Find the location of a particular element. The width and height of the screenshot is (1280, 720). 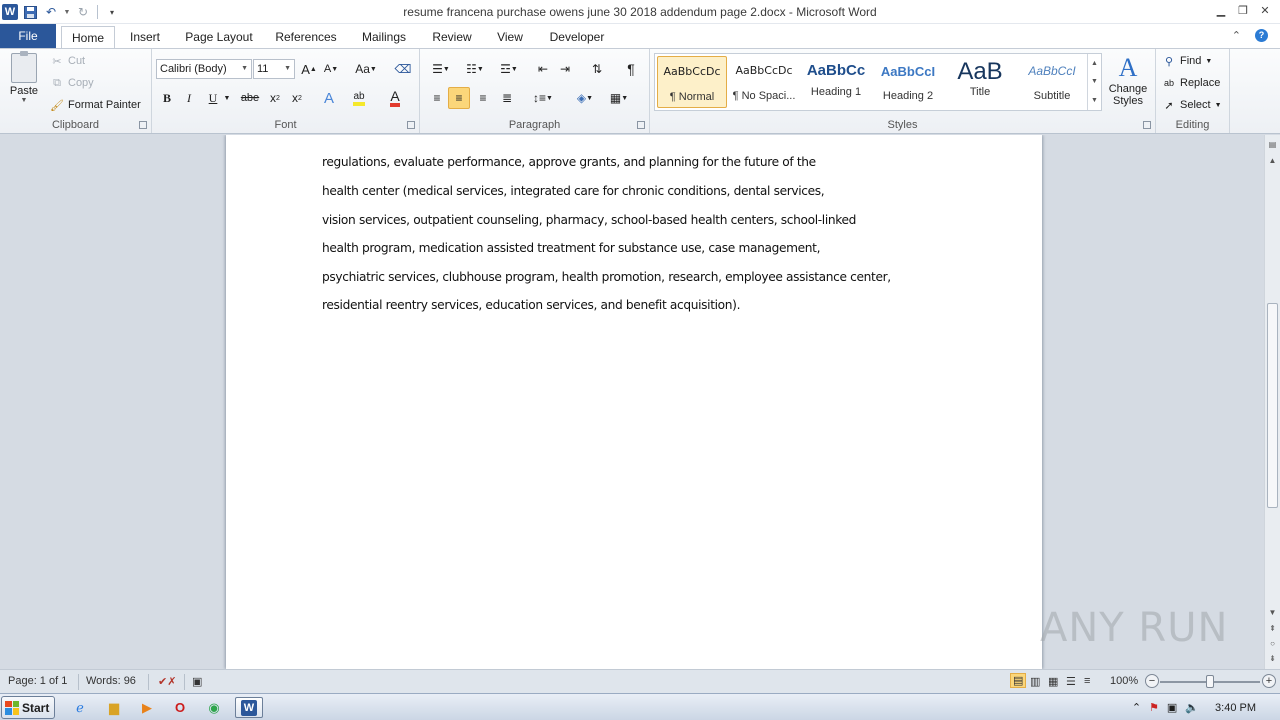

justify-icon: ≣ is located at coordinates (507, 98).